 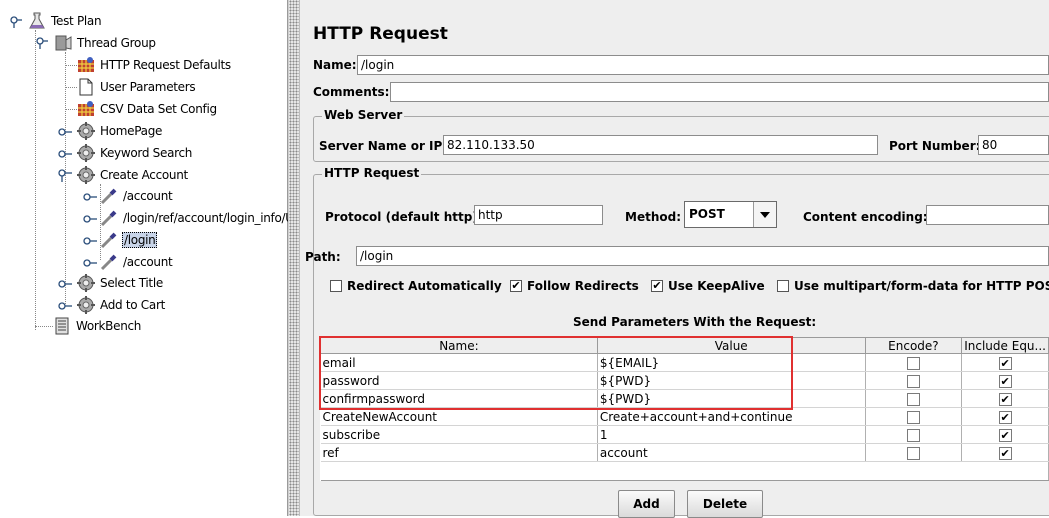 I want to click on param-name-cell: email, so click(x=459, y=362).